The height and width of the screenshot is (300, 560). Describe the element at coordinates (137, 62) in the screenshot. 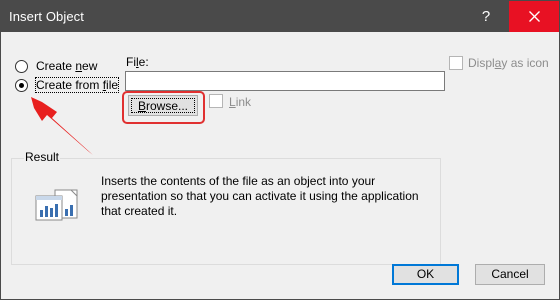

I see `file-label: File:` at that location.